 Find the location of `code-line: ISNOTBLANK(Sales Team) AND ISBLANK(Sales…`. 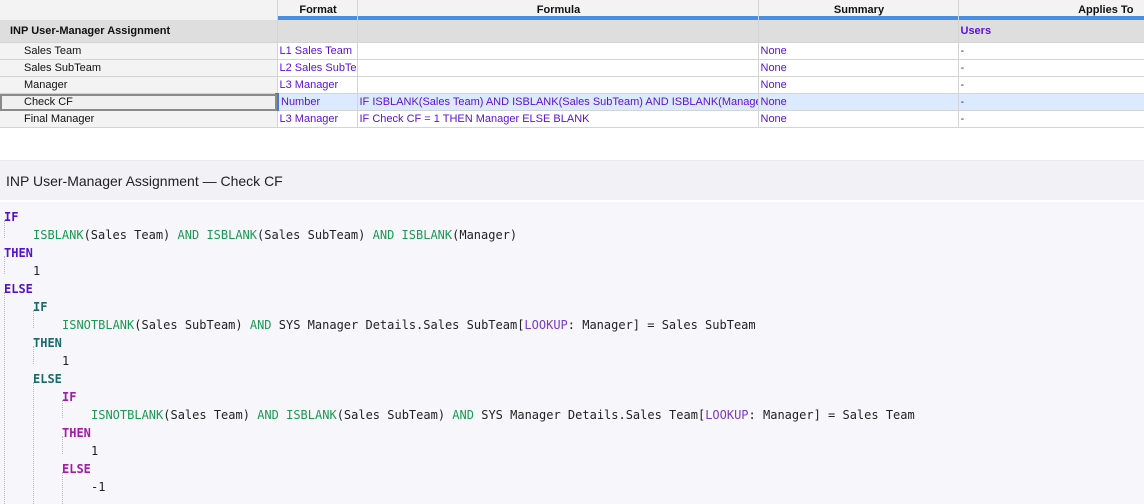

code-line: ISNOTBLANK(Sales Team) AND ISBLANK(Sales… is located at coordinates (503, 415).